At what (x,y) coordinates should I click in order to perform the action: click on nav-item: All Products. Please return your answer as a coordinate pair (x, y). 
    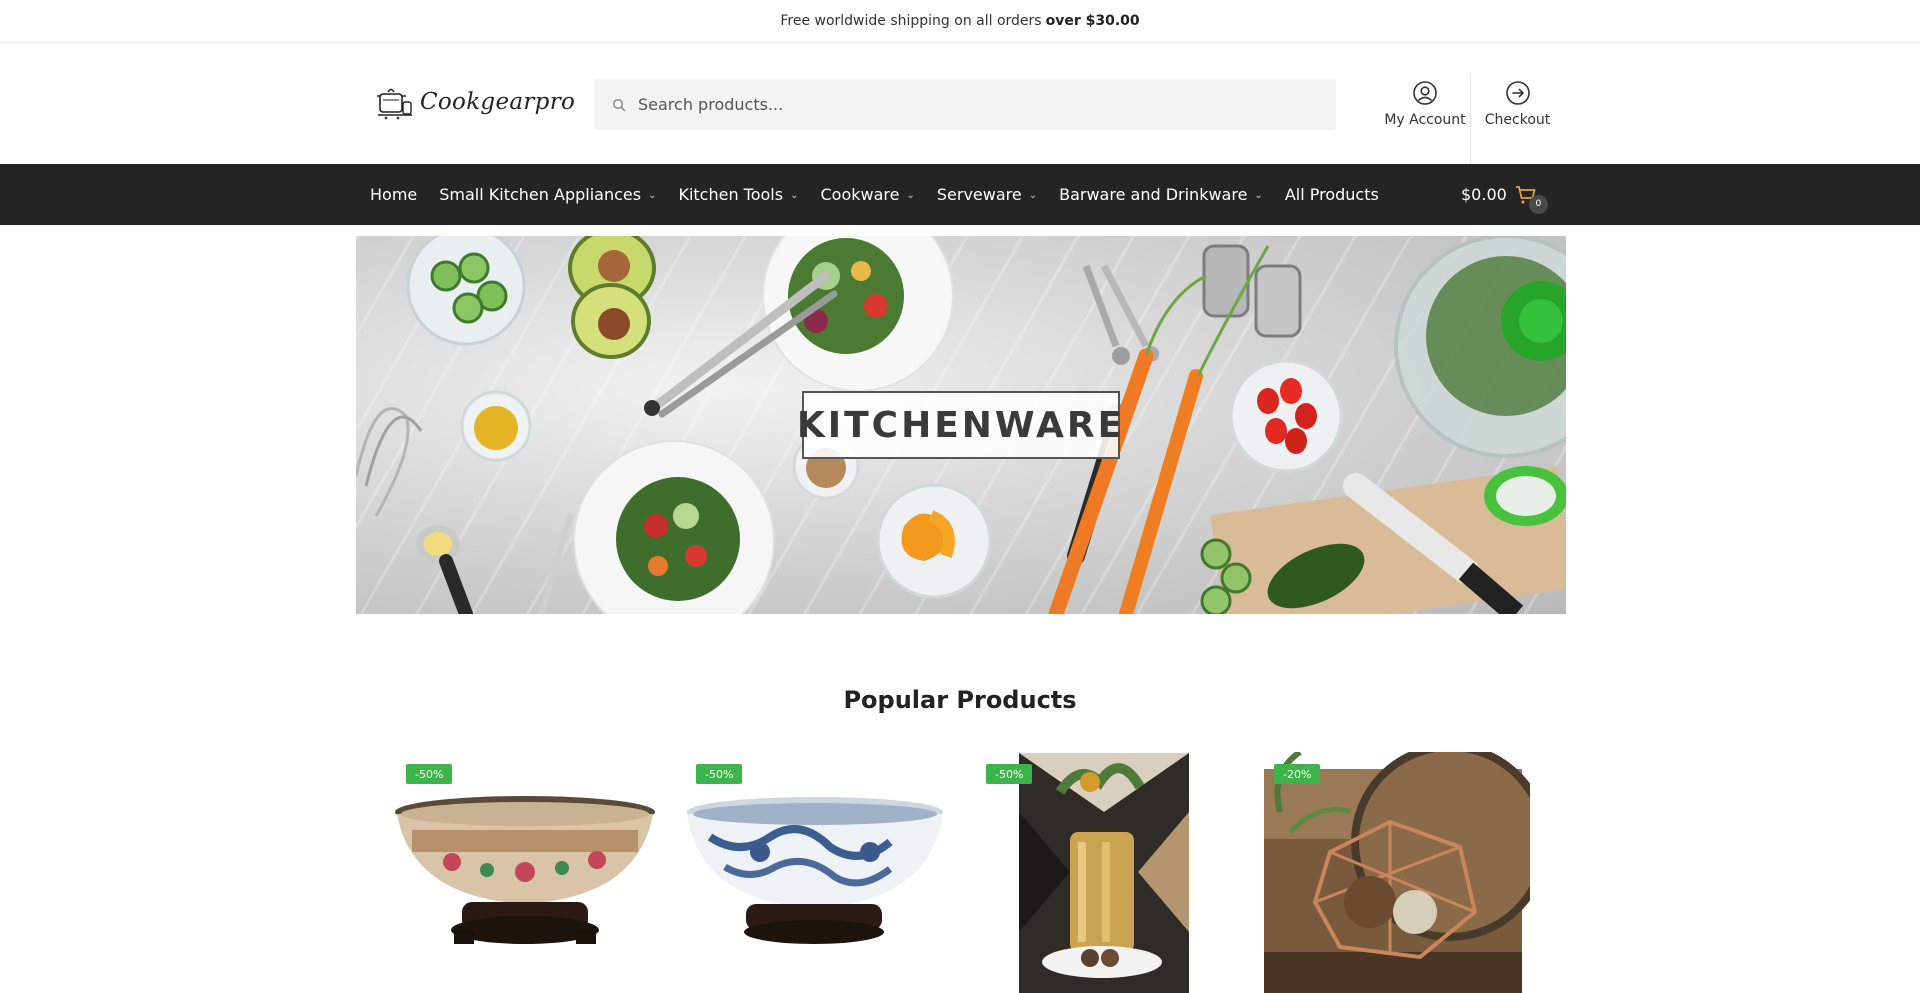
    Looking at the image, I should click on (1332, 194).